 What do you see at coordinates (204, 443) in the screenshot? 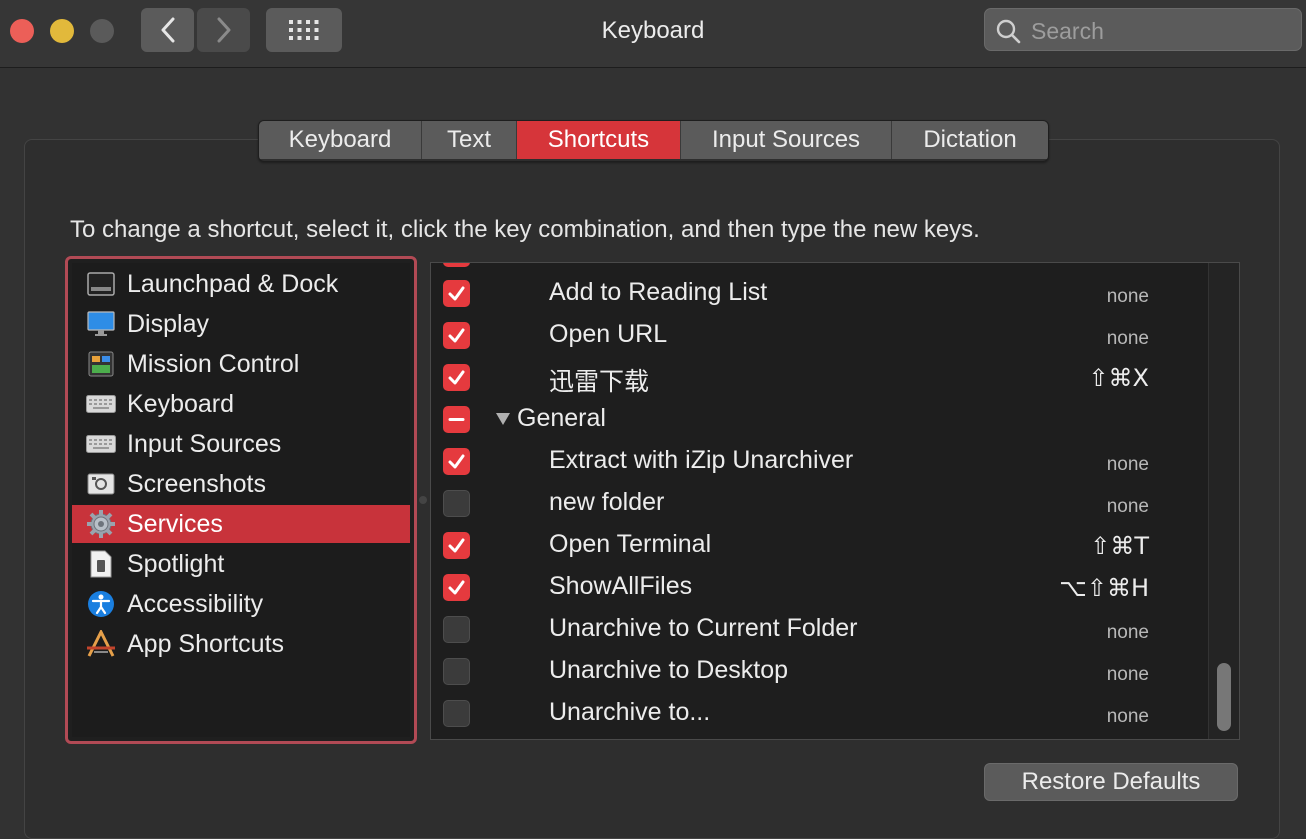
I see `sidebar-item-label: Input Sources` at bounding box center [204, 443].